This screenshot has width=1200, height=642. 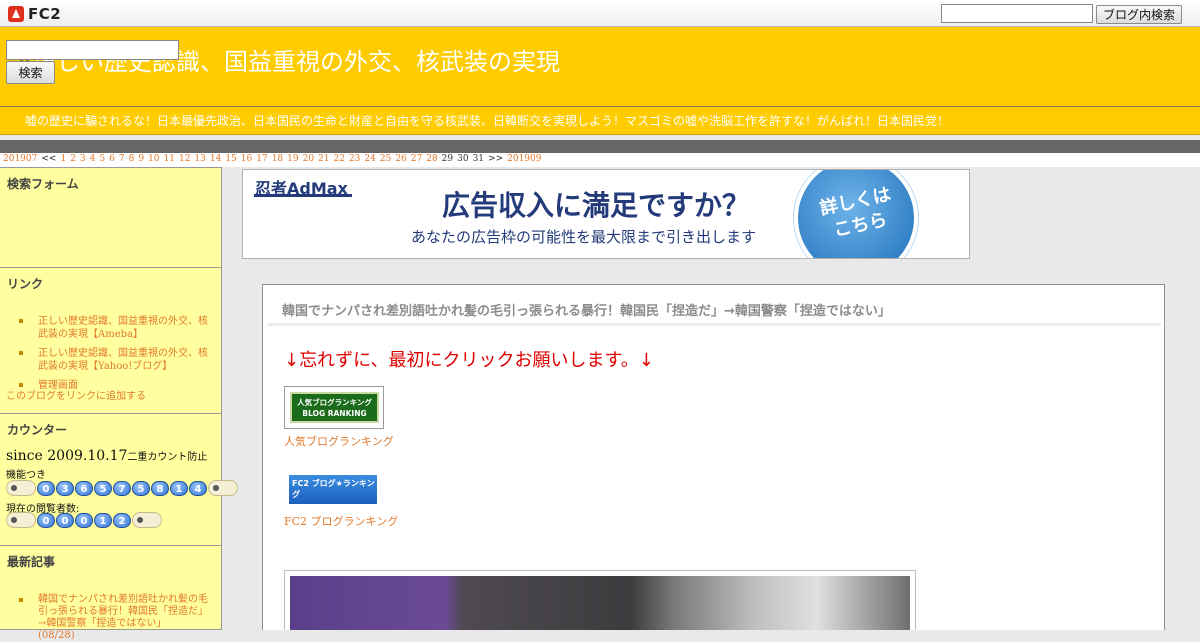 What do you see at coordinates (122, 159) in the screenshot?
I see `calendar-day-7: 7` at bounding box center [122, 159].